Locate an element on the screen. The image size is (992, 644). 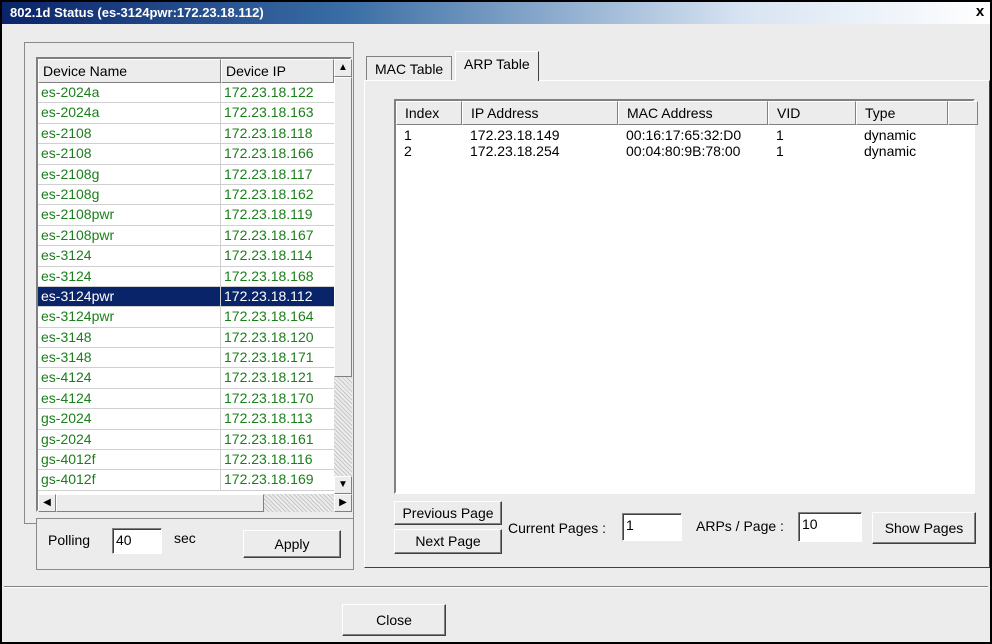
table-row: 1 172.23.18.149 00:16:17:65:32:D0 1 dynamic is located at coordinates (684, 135).